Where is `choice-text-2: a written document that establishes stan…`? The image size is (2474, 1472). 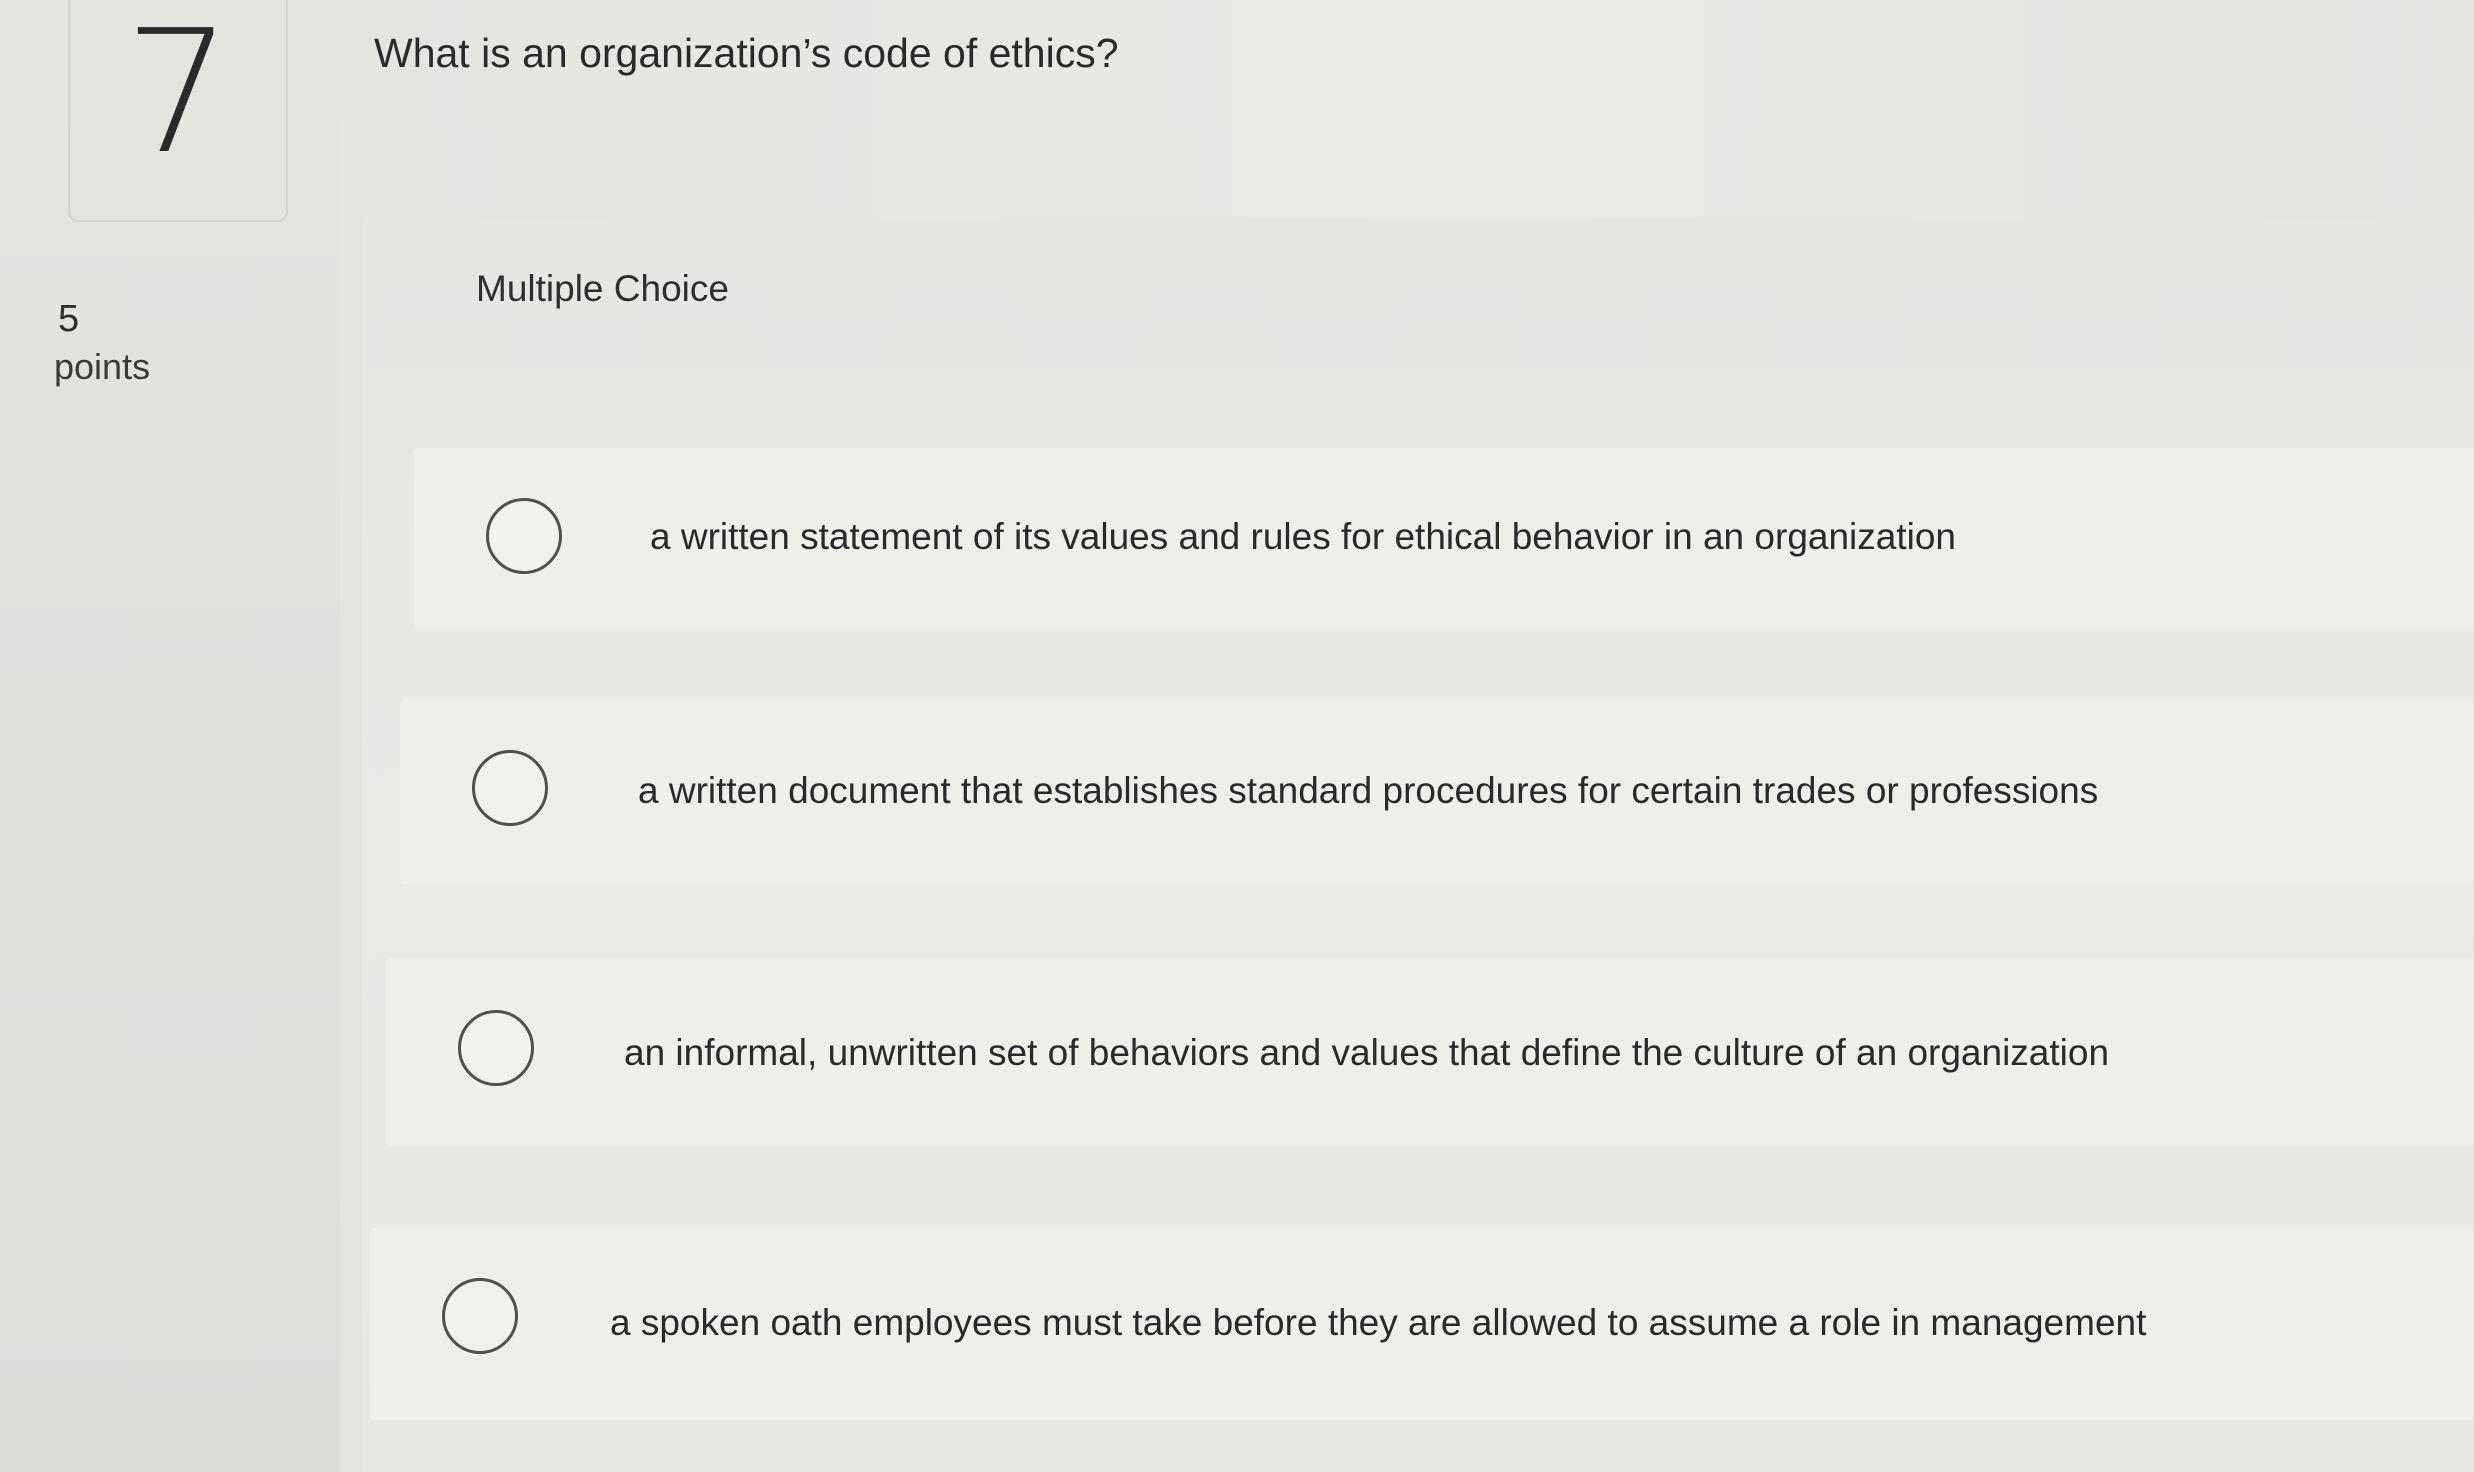 choice-text-2: a written document that establishes stan… is located at coordinates (1368, 791).